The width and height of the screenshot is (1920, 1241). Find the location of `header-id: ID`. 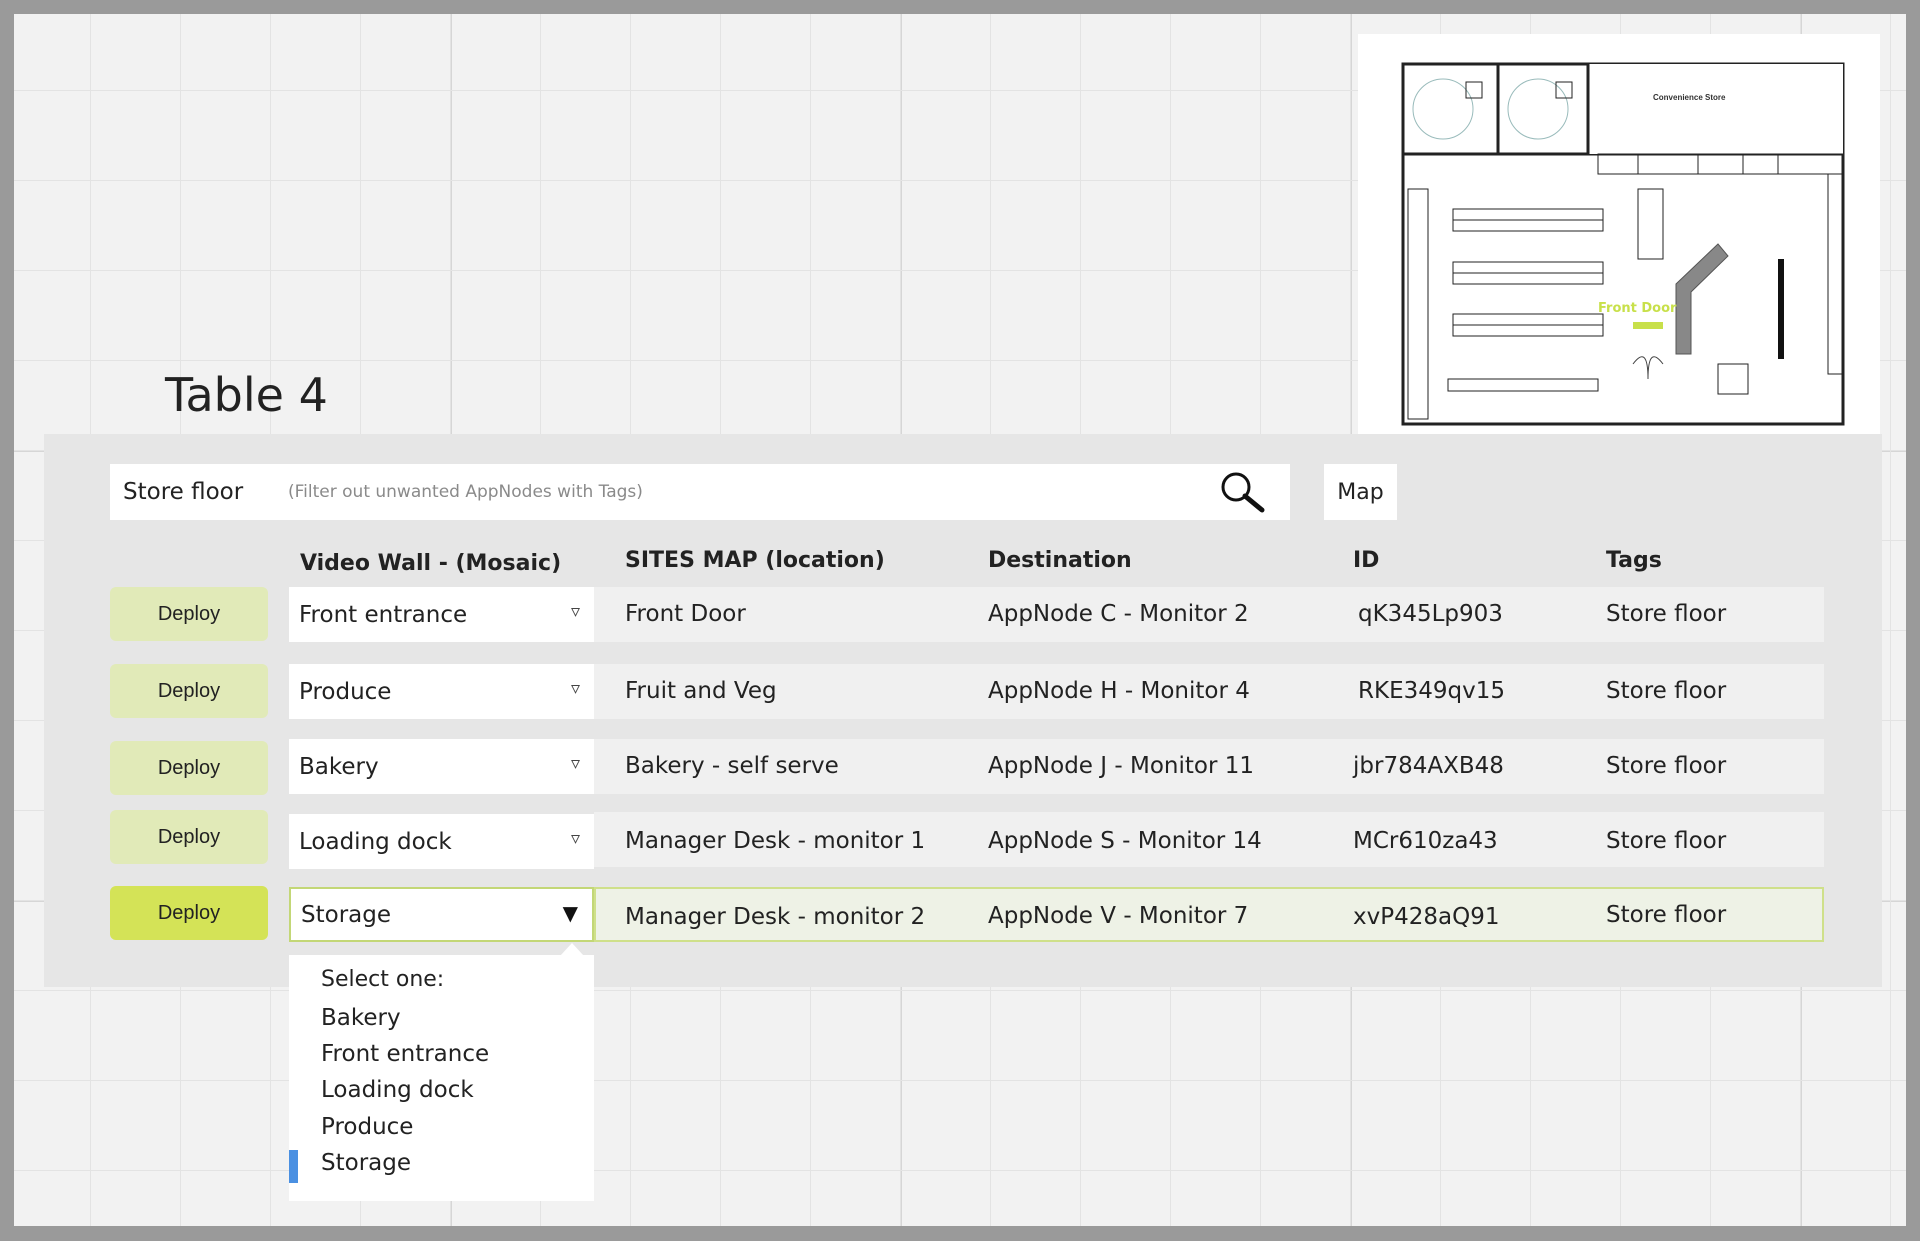

header-id: ID is located at coordinates (1366, 560).